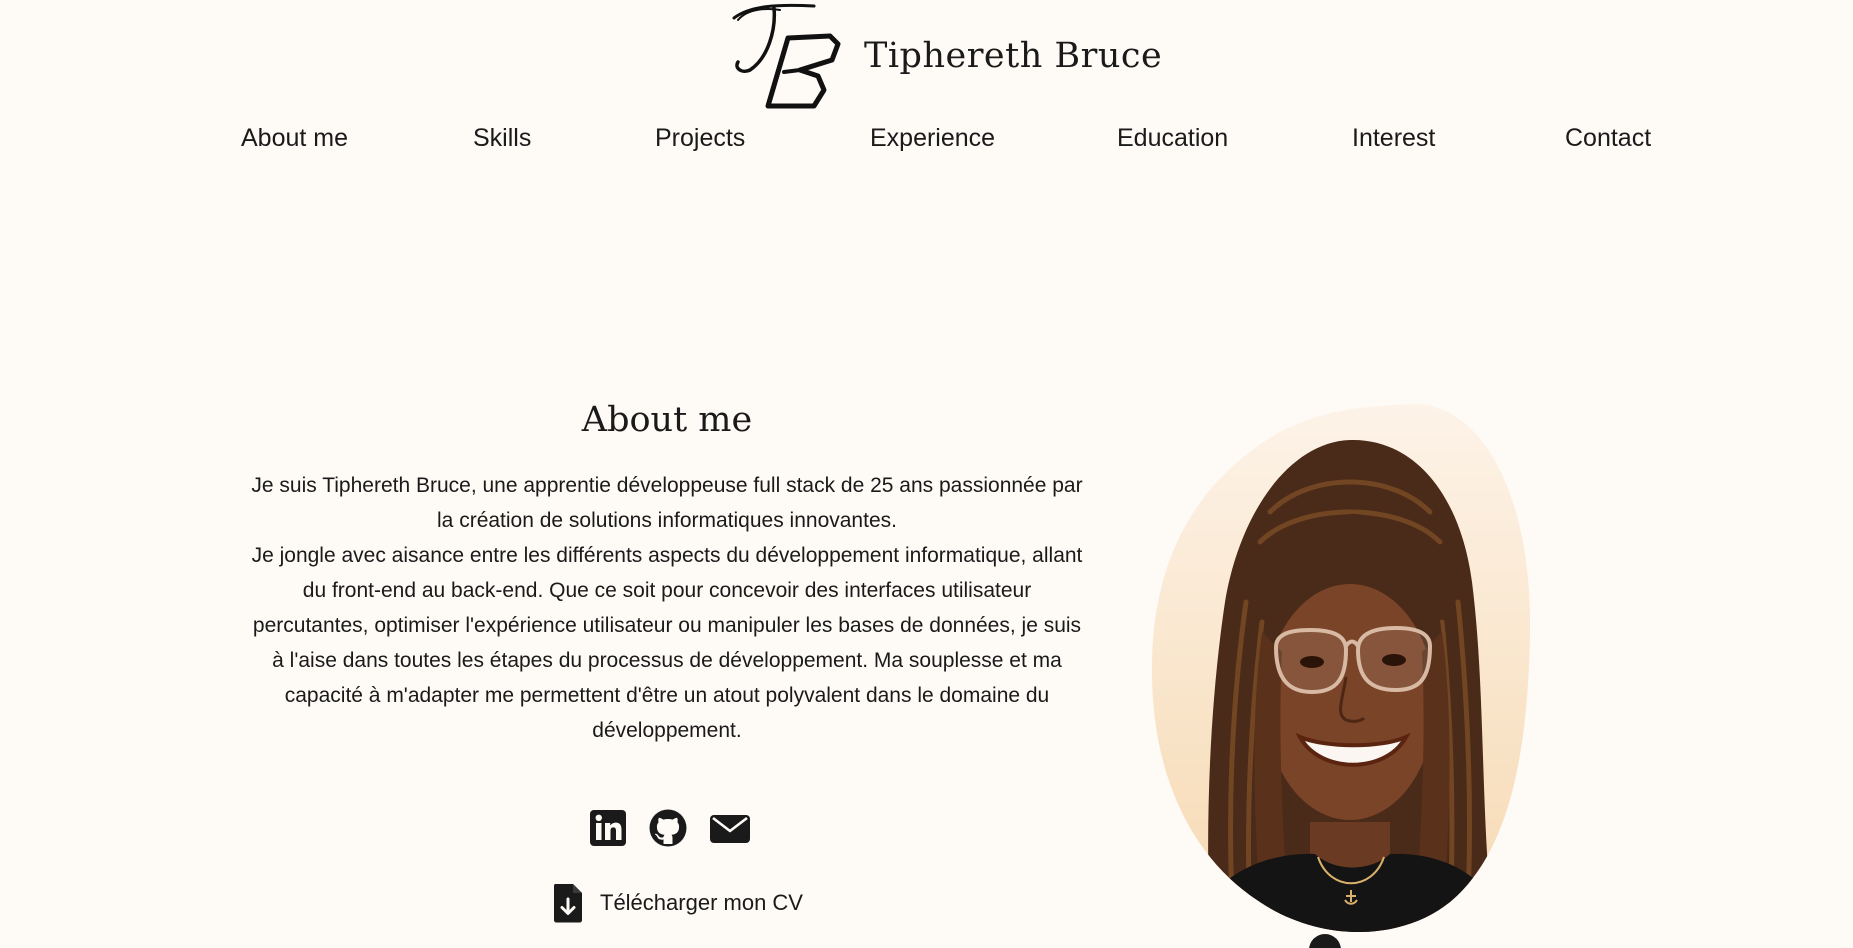 The width and height of the screenshot is (1853, 948). I want to click on brand-name: Tiphereth Bruce, so click(1013, 56).